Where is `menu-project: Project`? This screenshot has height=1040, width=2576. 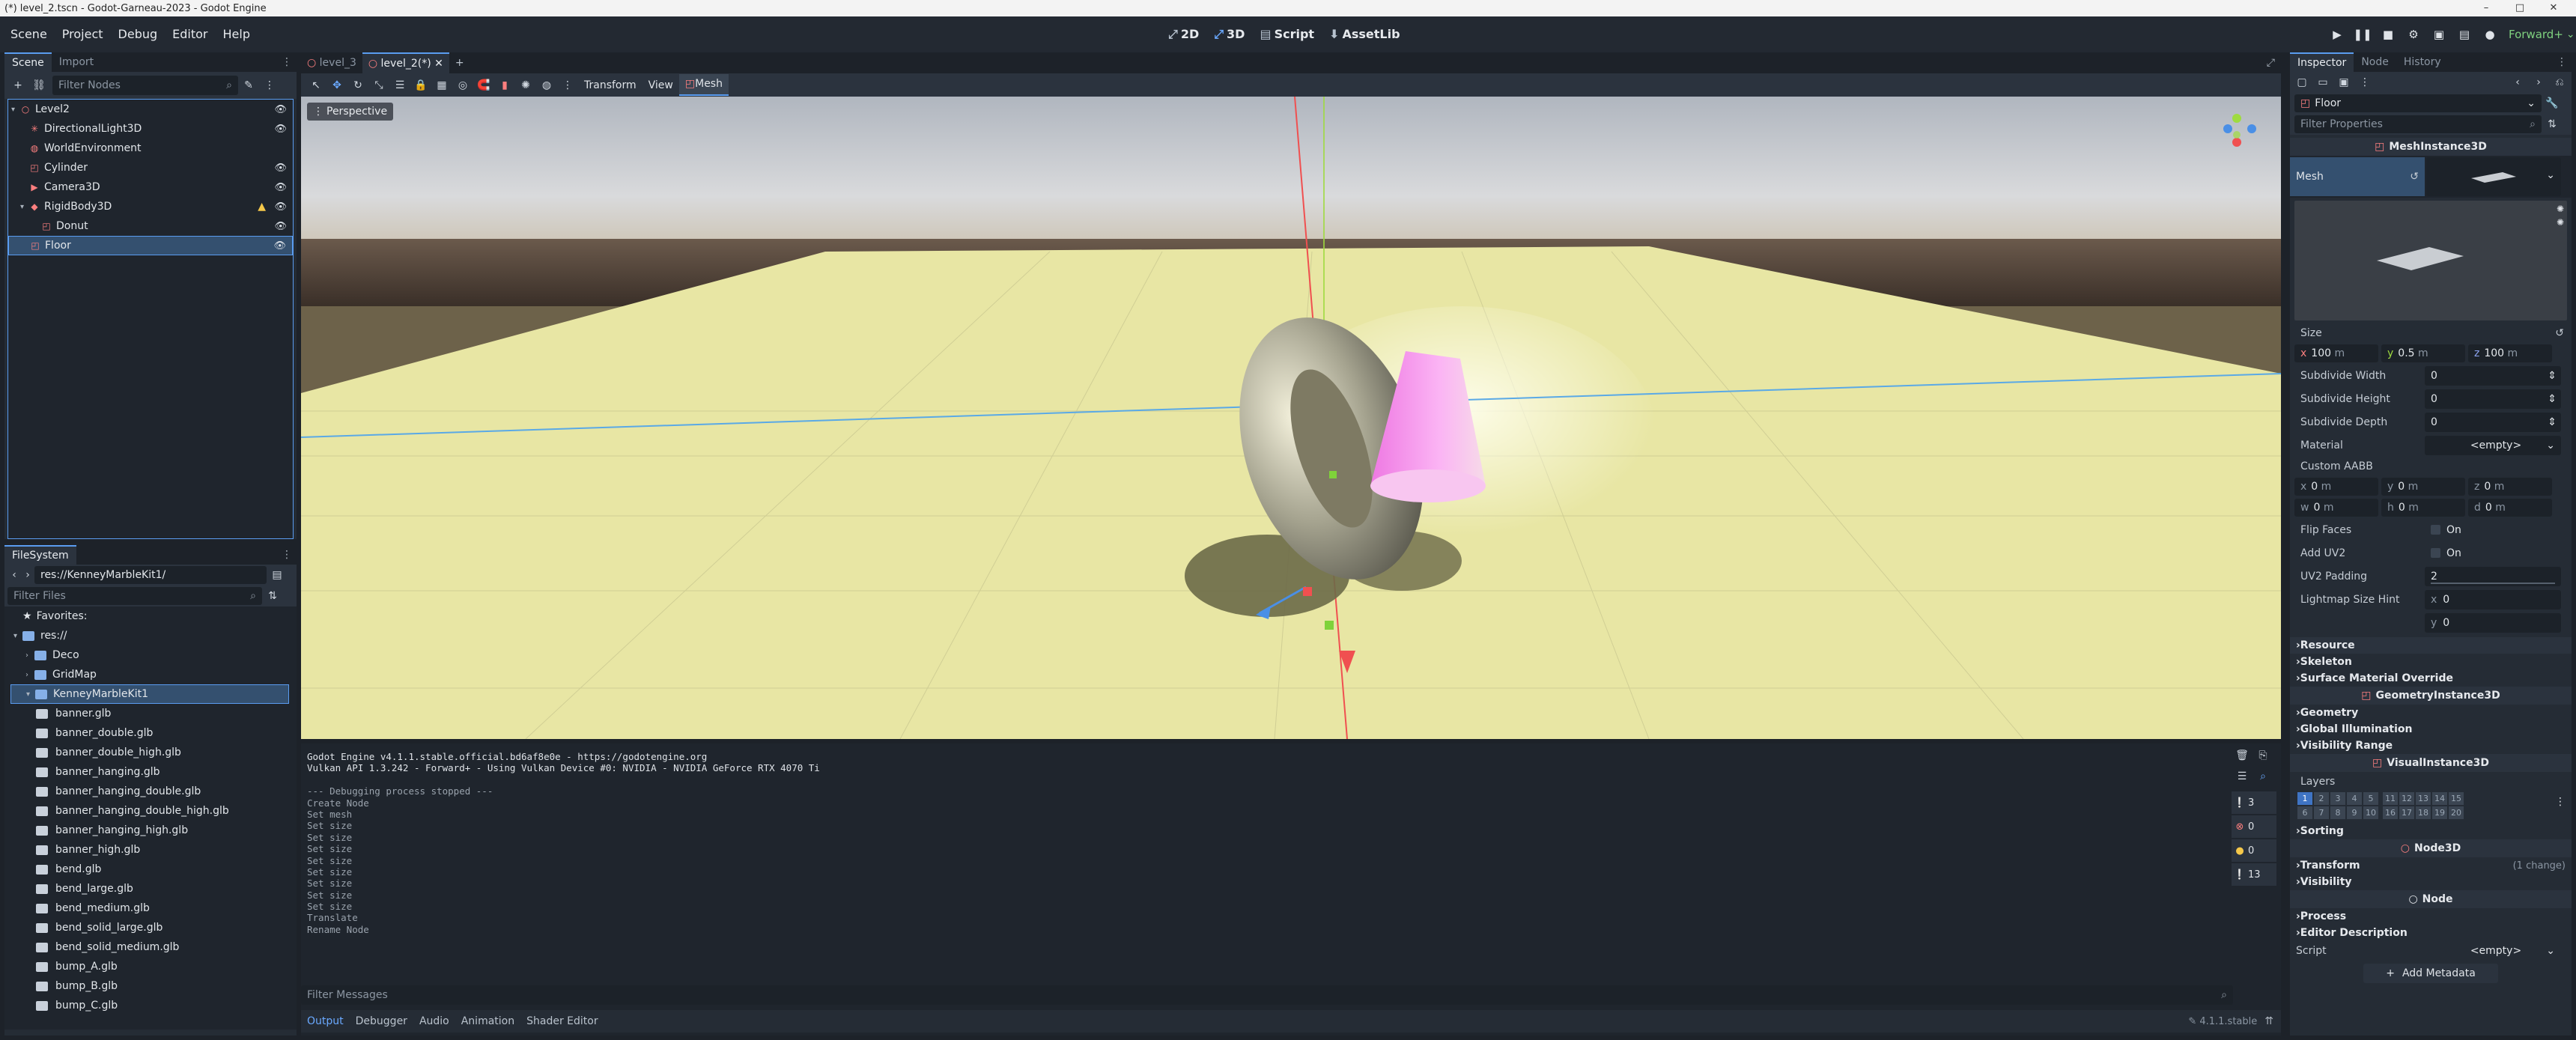
menu-project: Project is located at coordinates (83, 34).